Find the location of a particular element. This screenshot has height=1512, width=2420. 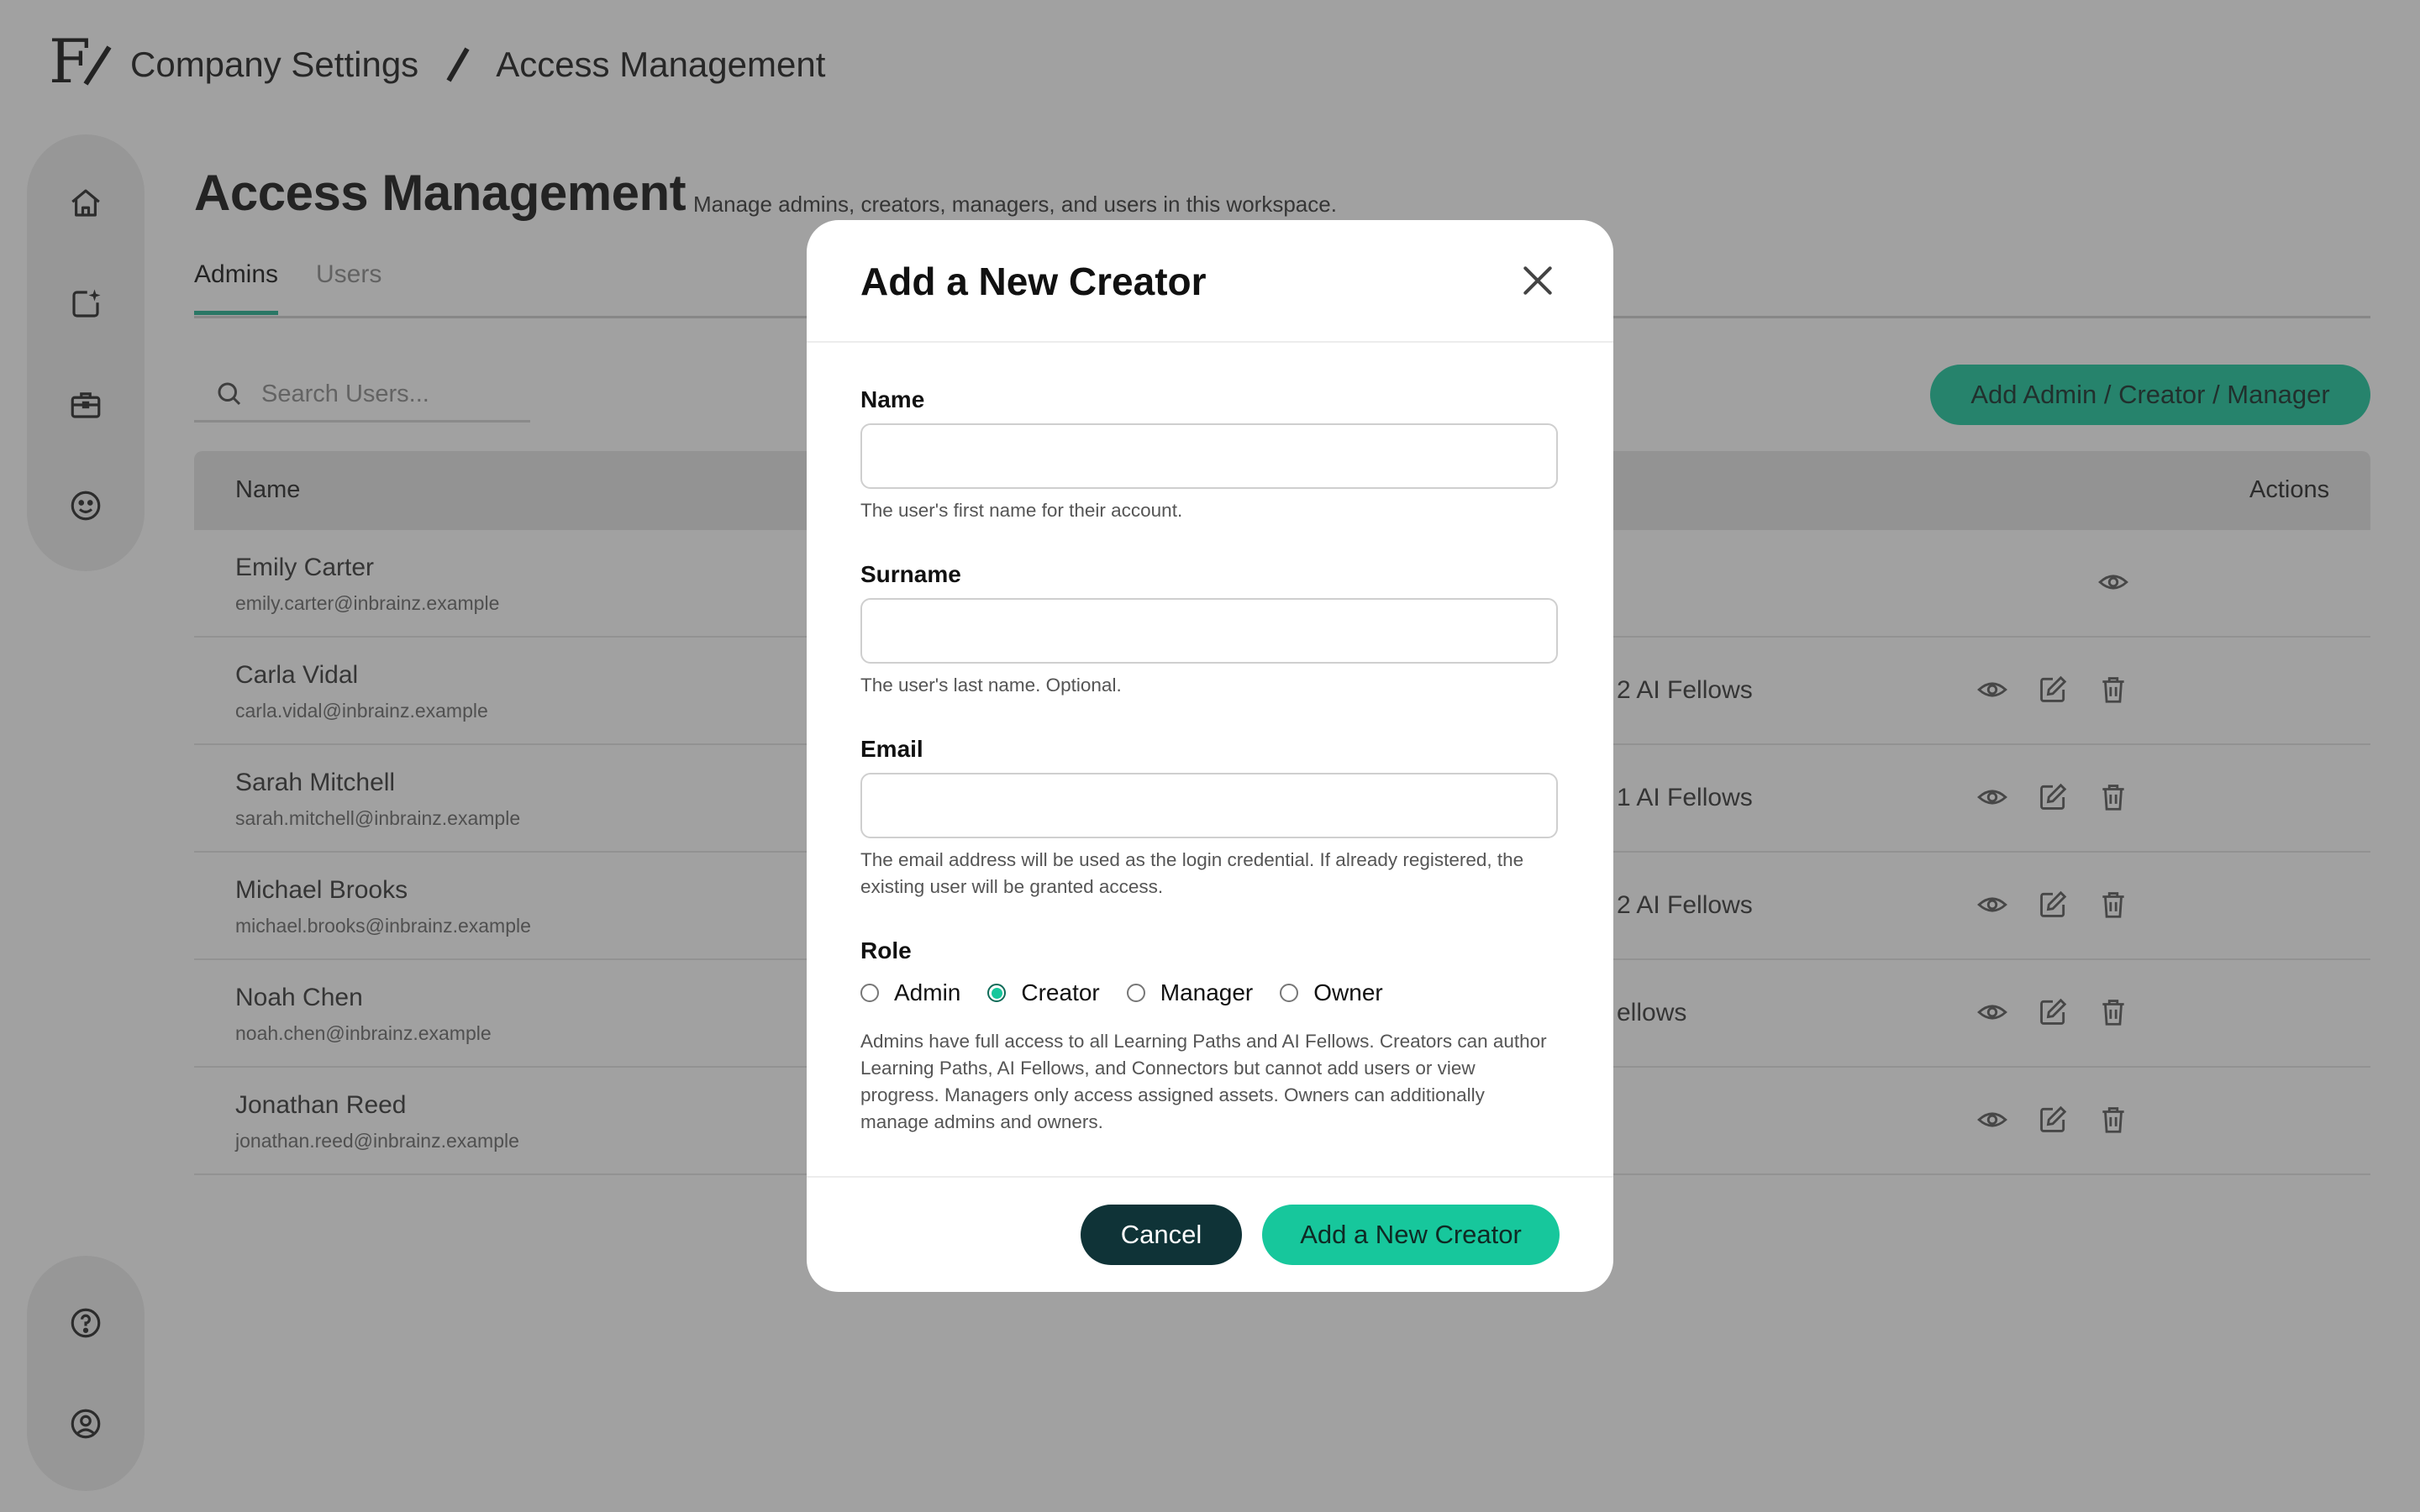

role-option-creator: Creator is located at coordinates (1043, 992).